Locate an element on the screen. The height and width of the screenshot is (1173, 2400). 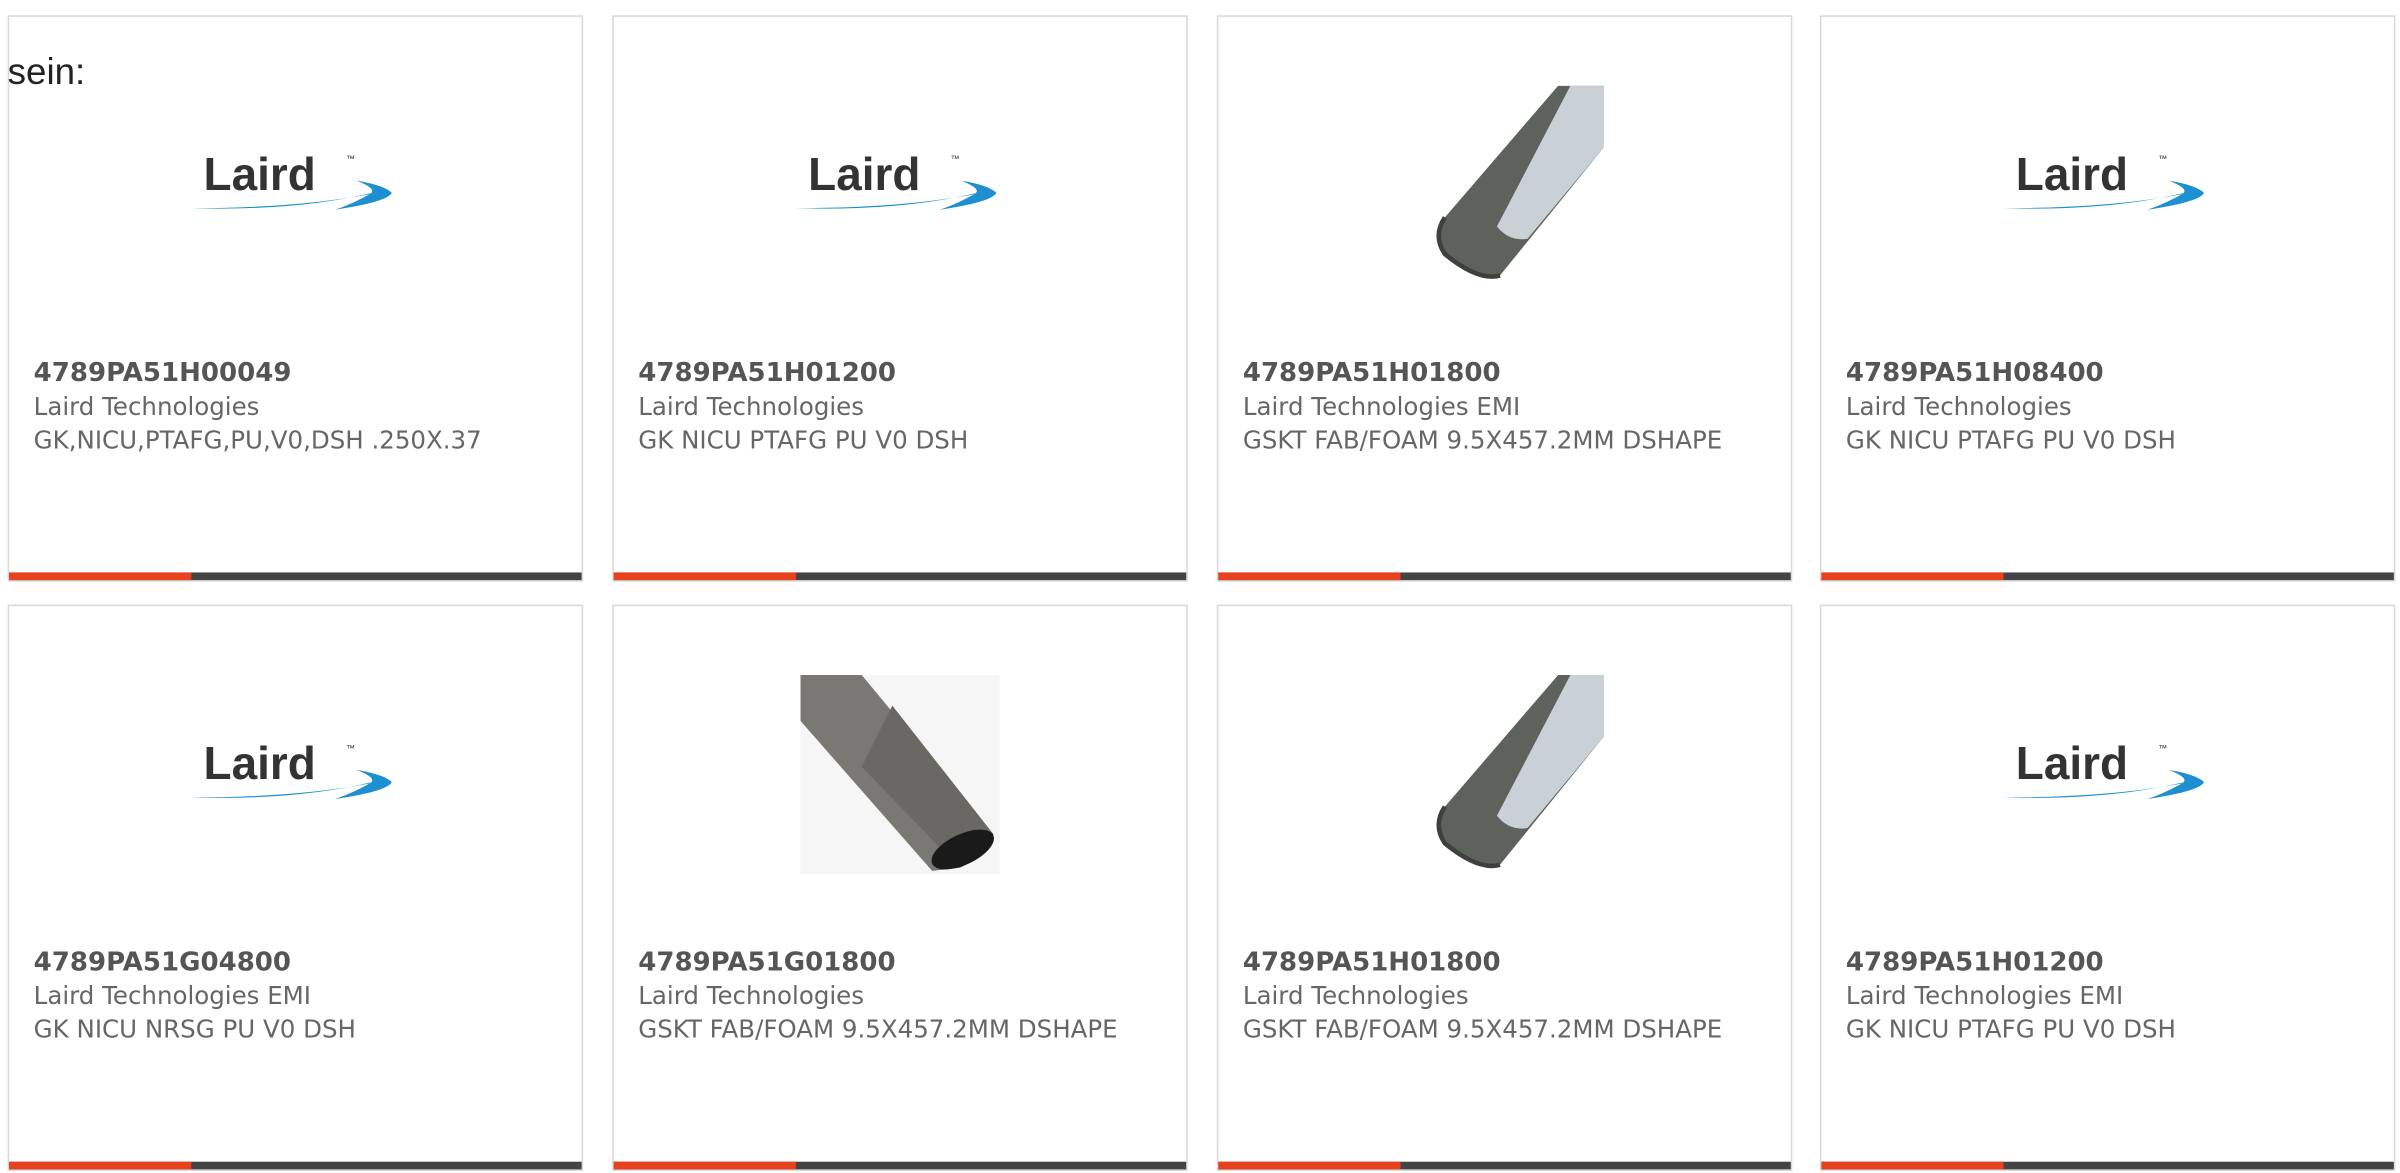
part-number: 4789PA51H08400 is located at coordinates (2114, 374).